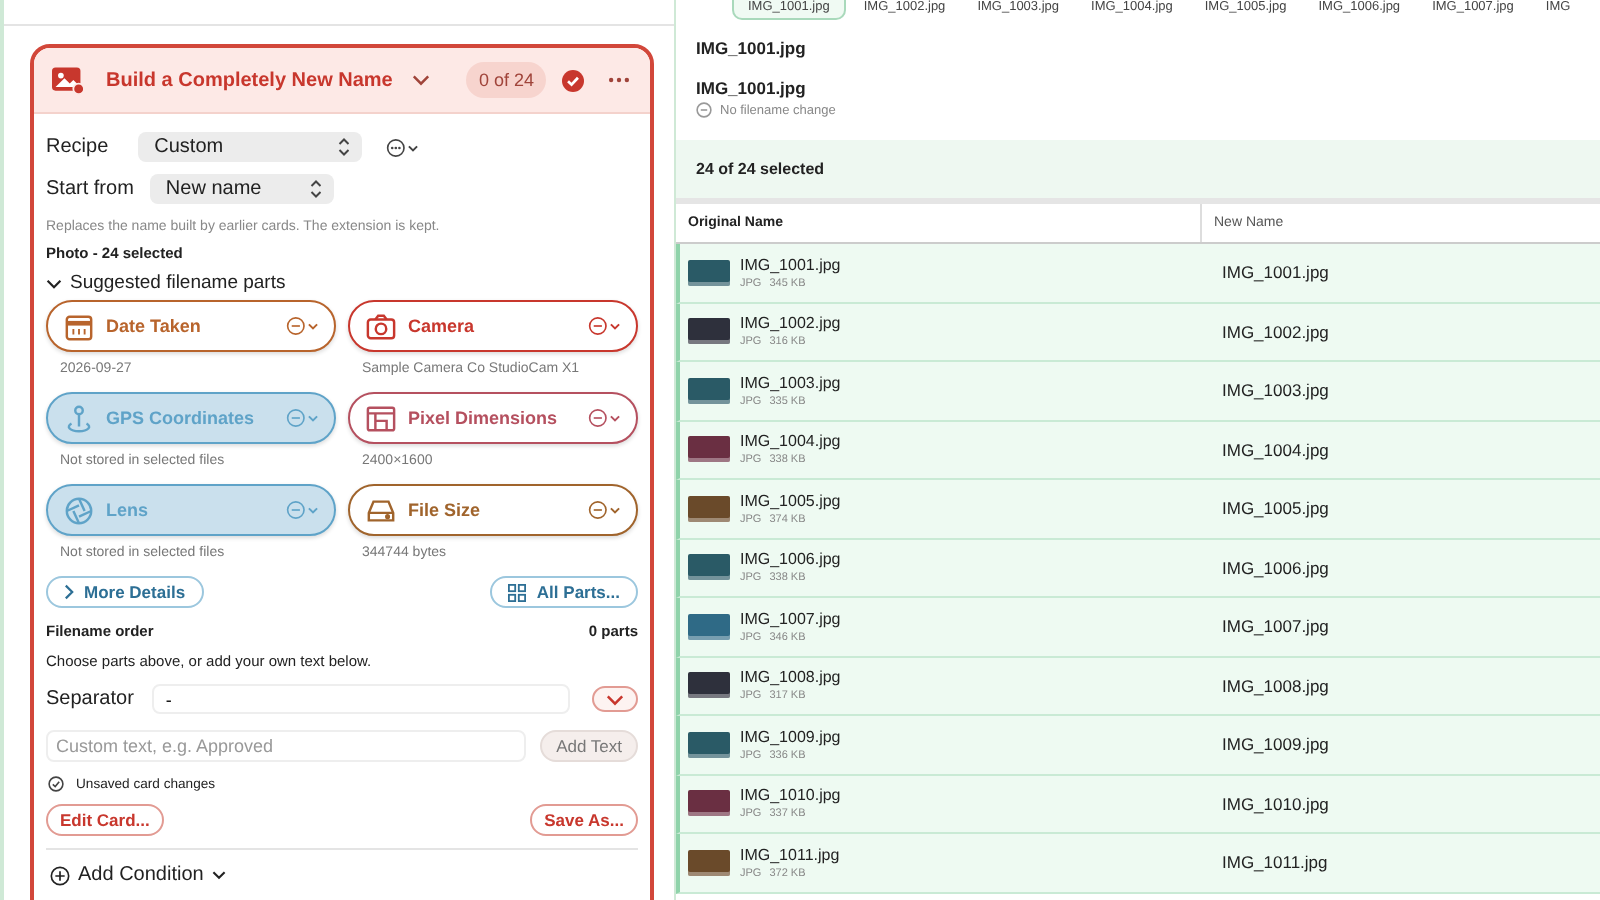 The height and width of the screenshot is (900, 1600). What do you see at coordinates (1274, 391) in the screenshot?
I see `new-name-cell-text: IMG_1003.jpg` at bounding box center [1274, 391].